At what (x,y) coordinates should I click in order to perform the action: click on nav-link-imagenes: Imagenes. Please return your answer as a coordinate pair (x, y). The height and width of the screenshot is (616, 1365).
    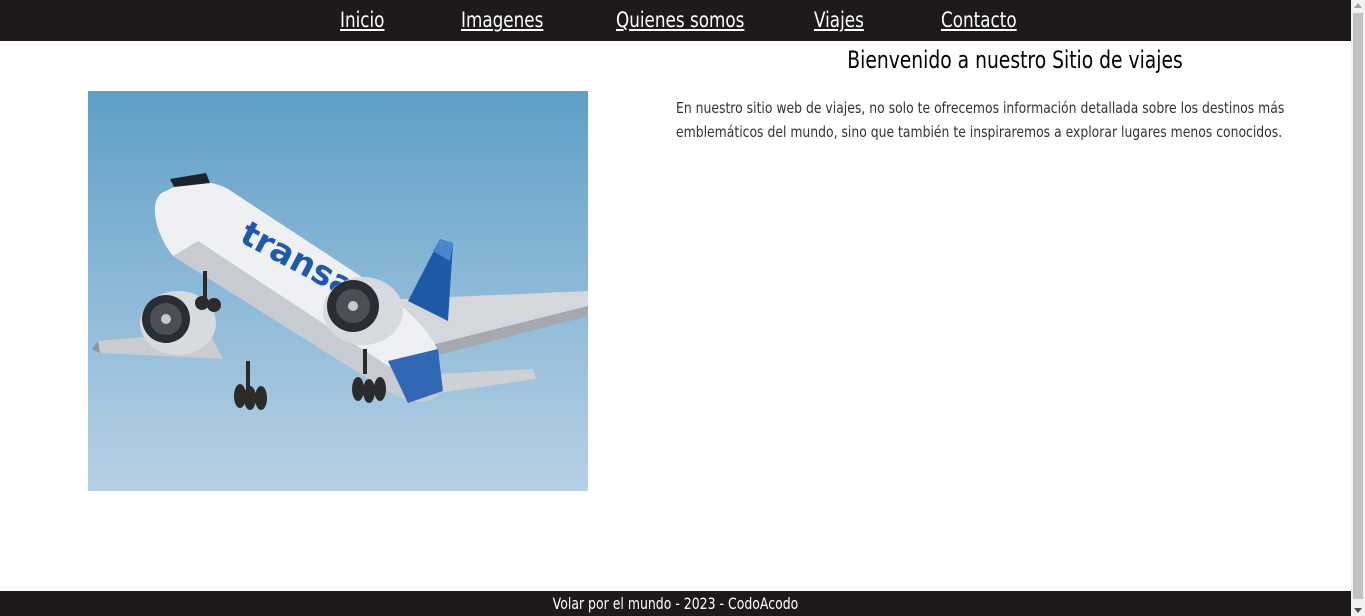
    Looking at the image, I should click on (502, 20).